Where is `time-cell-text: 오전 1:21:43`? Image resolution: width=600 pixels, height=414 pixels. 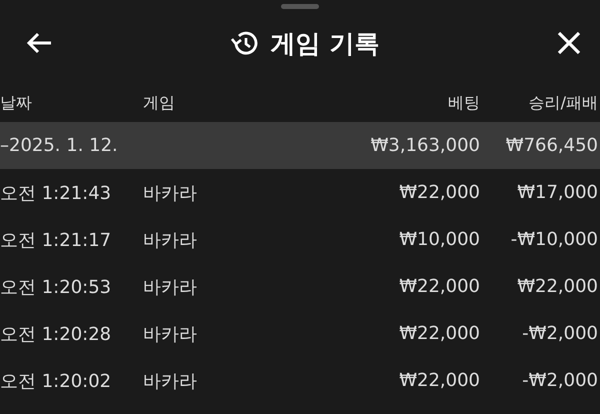
time-cell-text: 오전 1:21:43 is located at coordinates (56, 193).